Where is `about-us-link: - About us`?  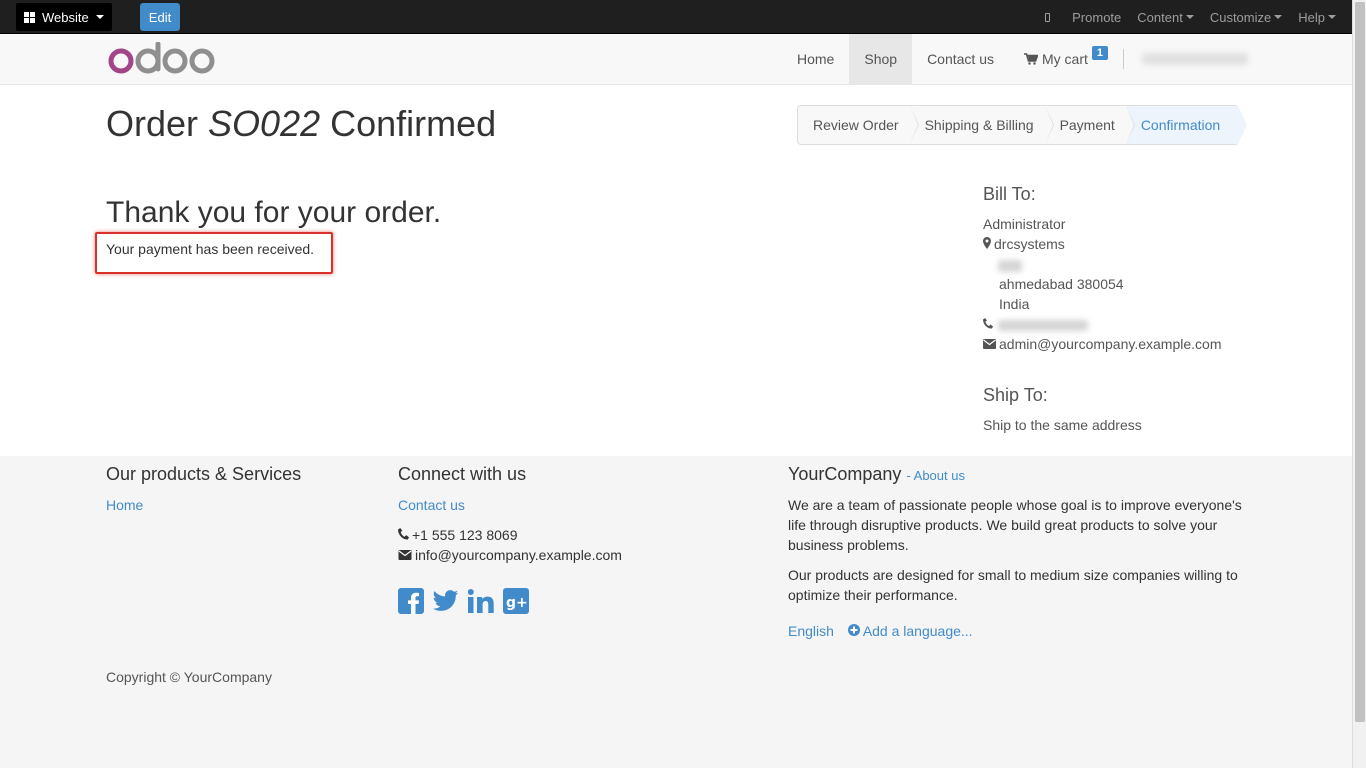 about-us-link: - About us is located at coordinates (935, 475).